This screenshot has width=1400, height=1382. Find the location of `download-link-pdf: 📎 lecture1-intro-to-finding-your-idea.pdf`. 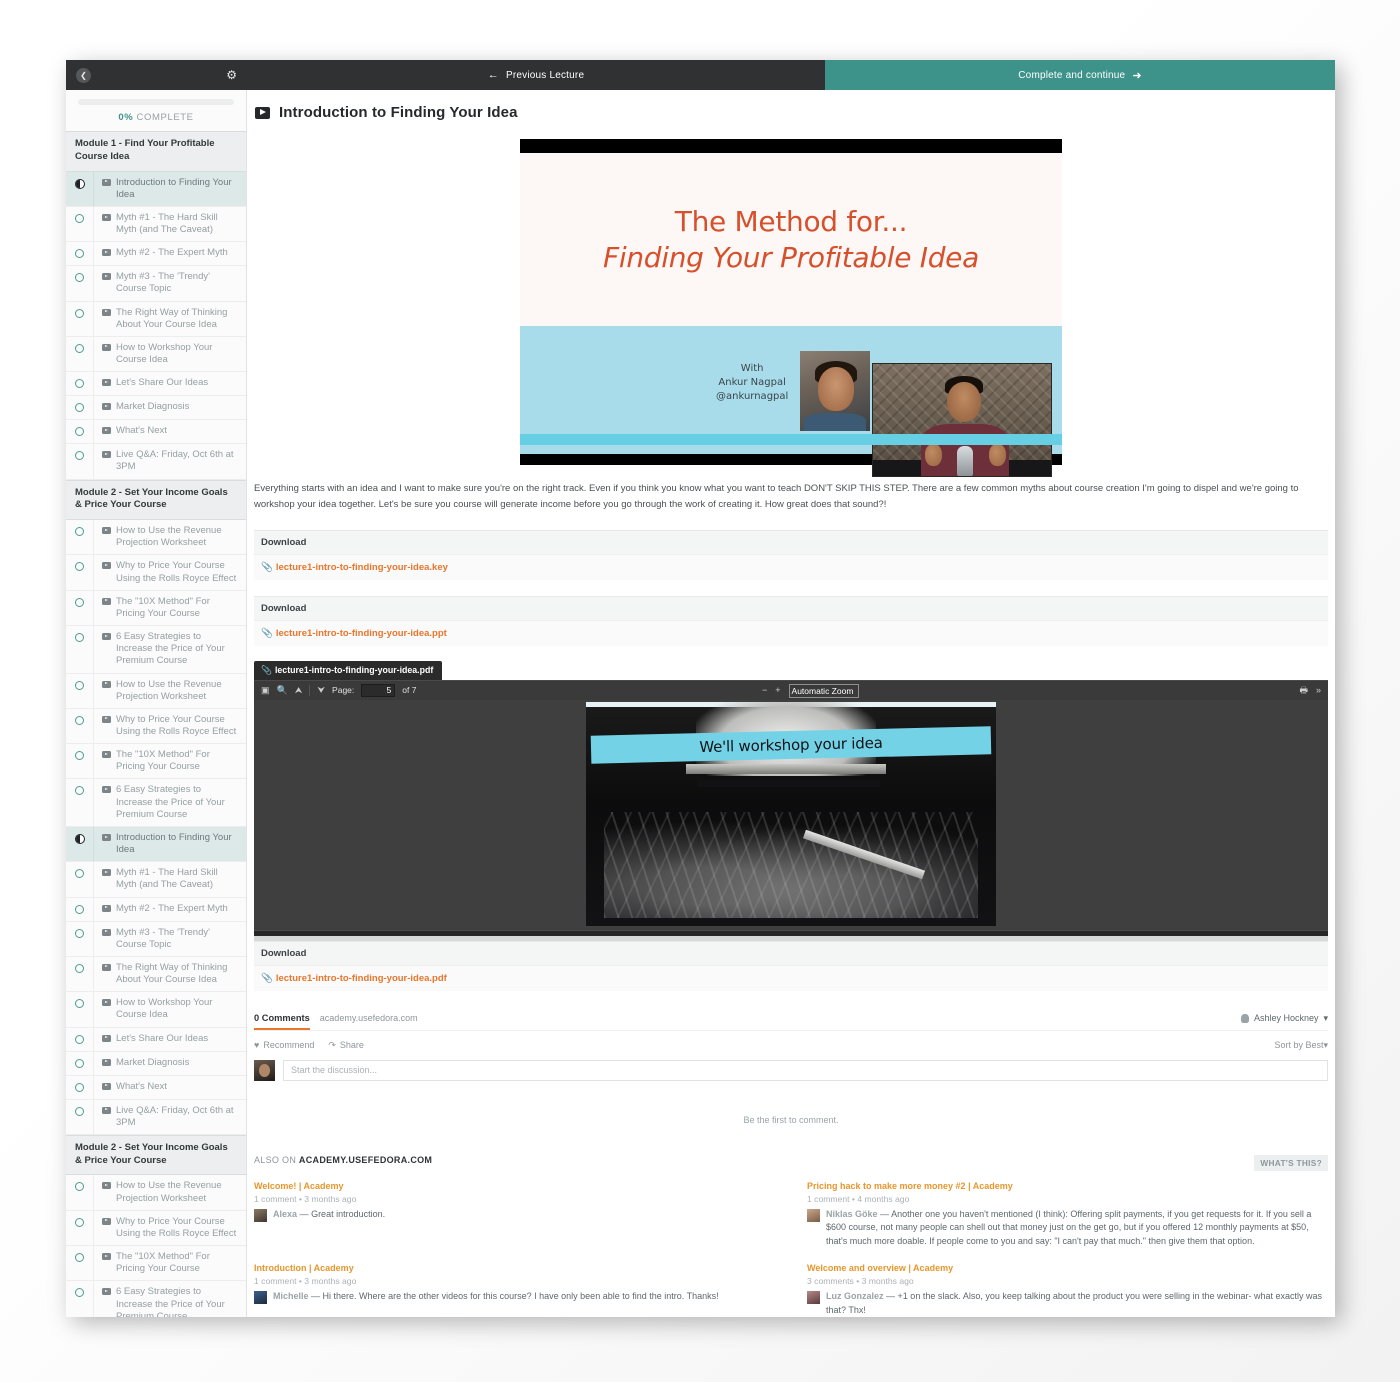

download-link-pdf: 📎 lecture1-intro-to-finding-your-idea.pdf is located at coordinates (791, 977).